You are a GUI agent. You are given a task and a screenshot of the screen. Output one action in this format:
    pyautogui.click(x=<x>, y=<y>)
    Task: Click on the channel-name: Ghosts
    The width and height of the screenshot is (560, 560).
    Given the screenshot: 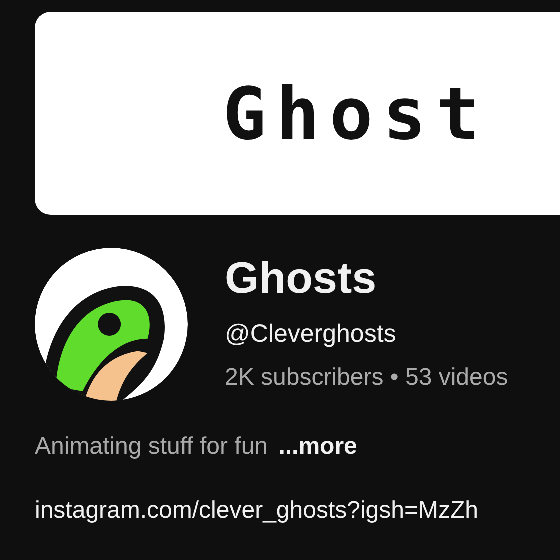 What is the action you would take?
    pyautogui.click(x=301, y=279)
    